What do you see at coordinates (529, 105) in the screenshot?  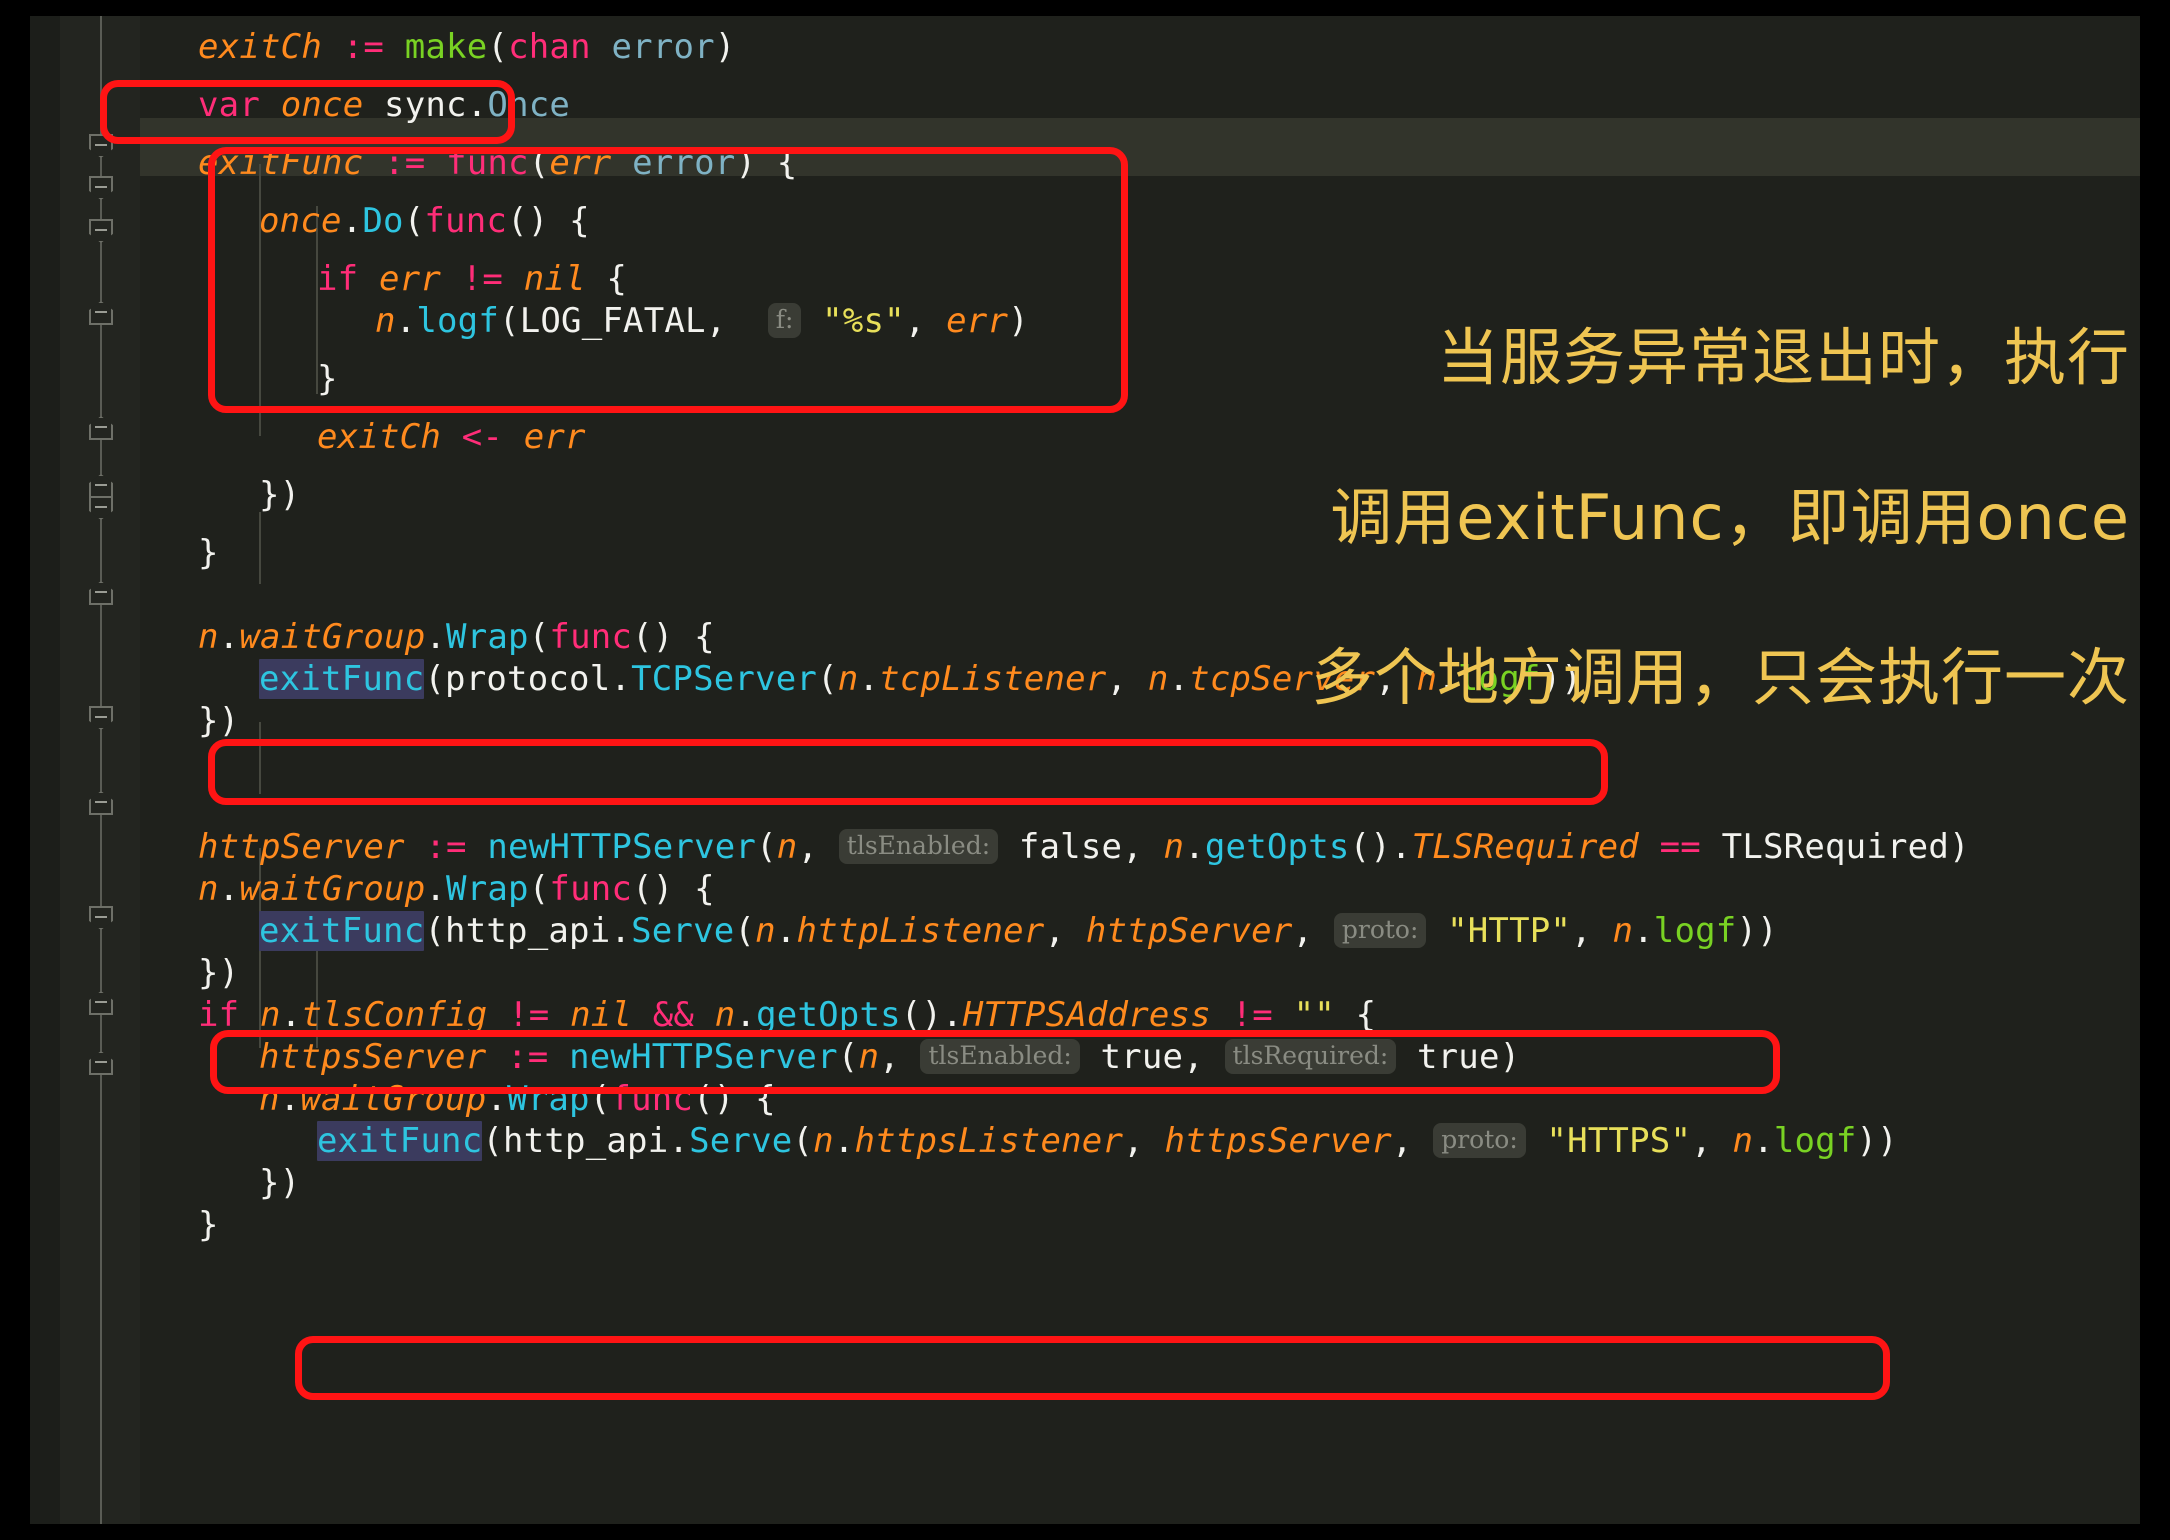 I see `token-type-once: Once` at bounding box center [529, 105].